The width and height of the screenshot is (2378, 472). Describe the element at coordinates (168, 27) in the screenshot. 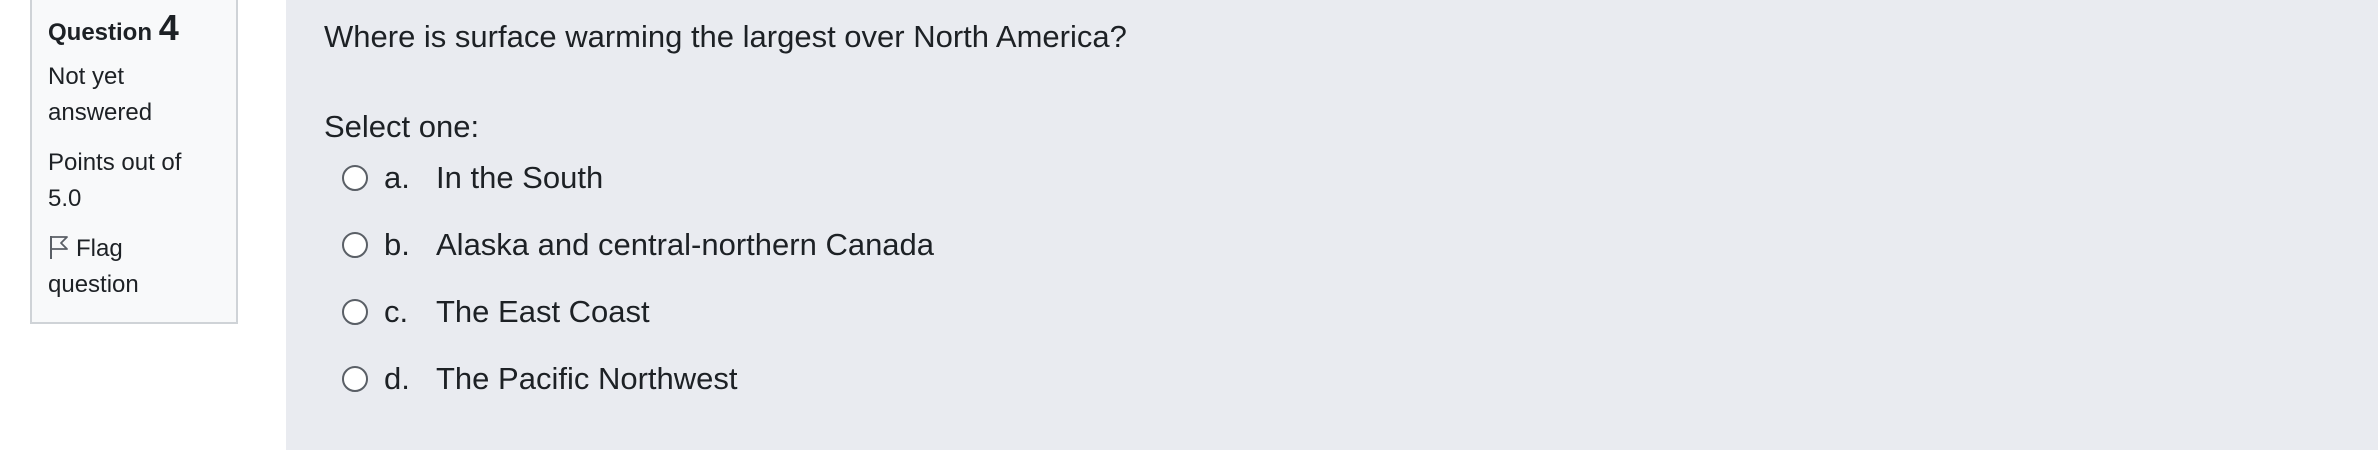

I see `question-number: 4` at that location.